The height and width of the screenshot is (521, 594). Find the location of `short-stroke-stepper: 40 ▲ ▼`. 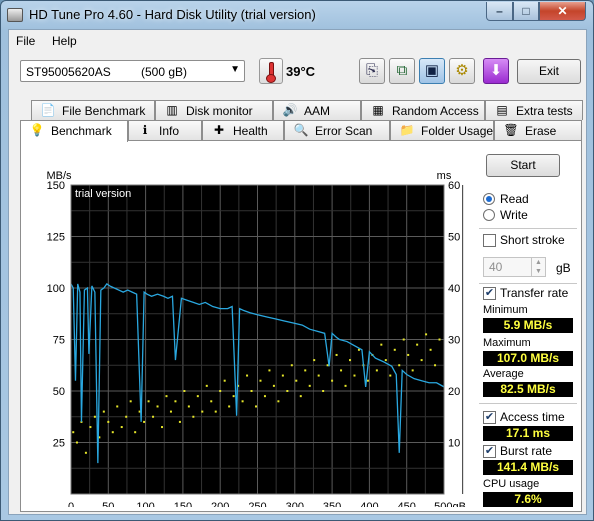

short-stroke-stepper: 40 ▲ ▼ is located at coordinates (514, 267).